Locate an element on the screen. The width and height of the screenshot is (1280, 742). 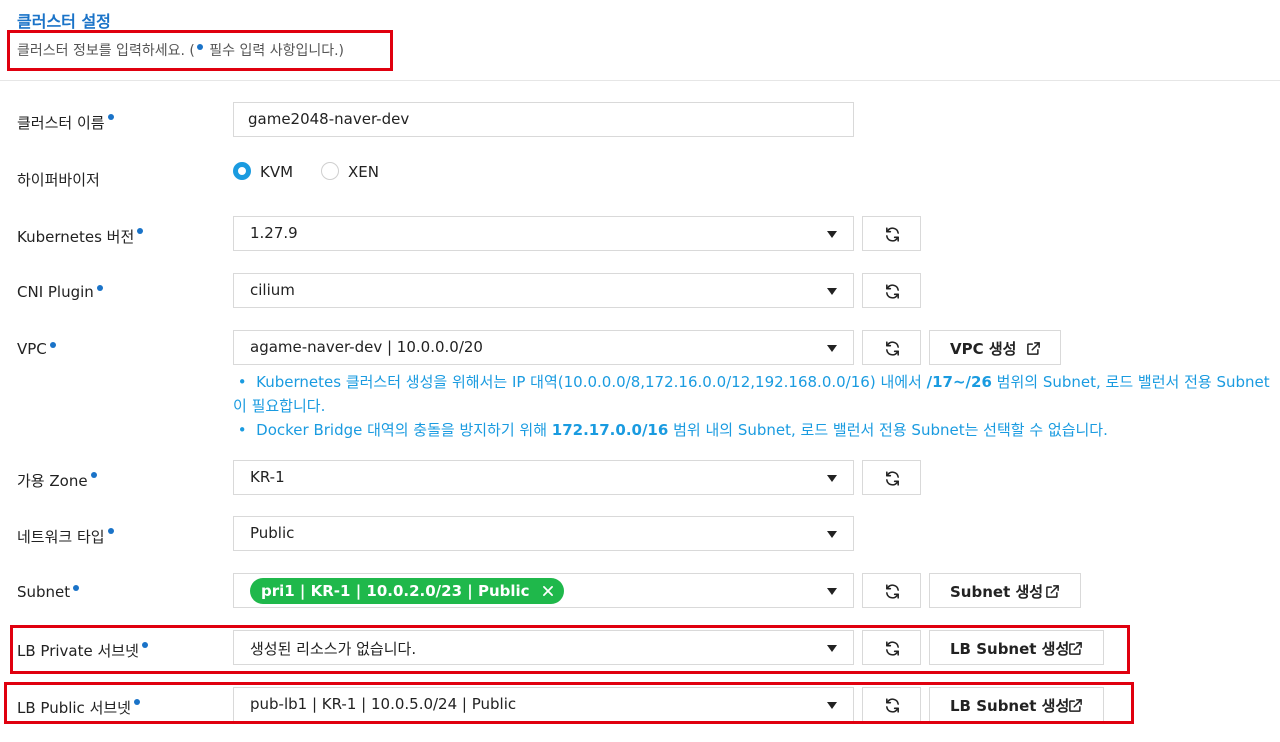
network-type-value: Public is located at coordinates (272, 533).